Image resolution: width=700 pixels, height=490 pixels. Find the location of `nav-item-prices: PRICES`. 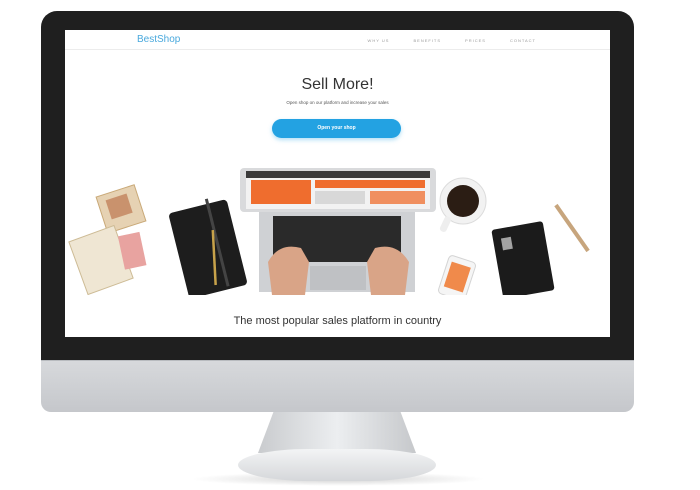

nav-item-prices: PRICES is located at coordinates (475, 40).